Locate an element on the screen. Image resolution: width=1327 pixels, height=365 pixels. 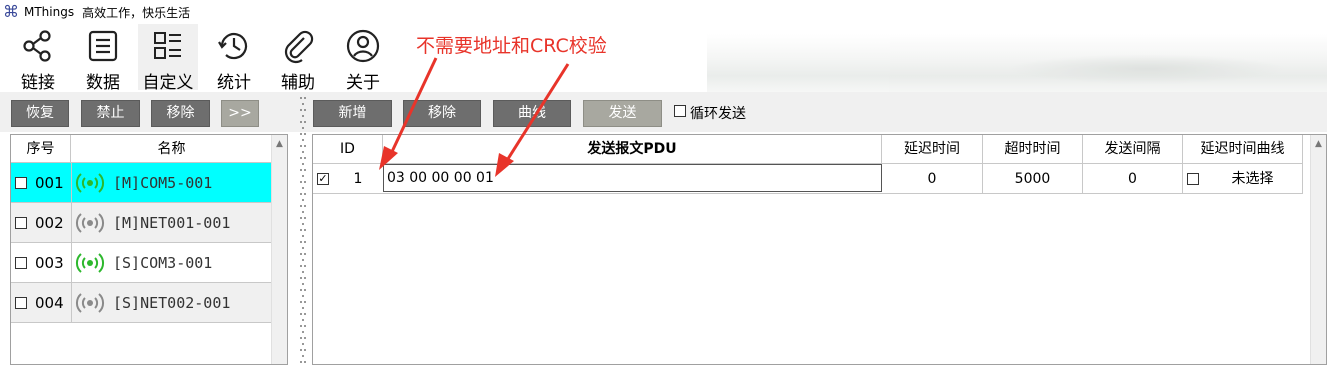
ribbon-about-label: 关于 is located at coordinates (363, 83).